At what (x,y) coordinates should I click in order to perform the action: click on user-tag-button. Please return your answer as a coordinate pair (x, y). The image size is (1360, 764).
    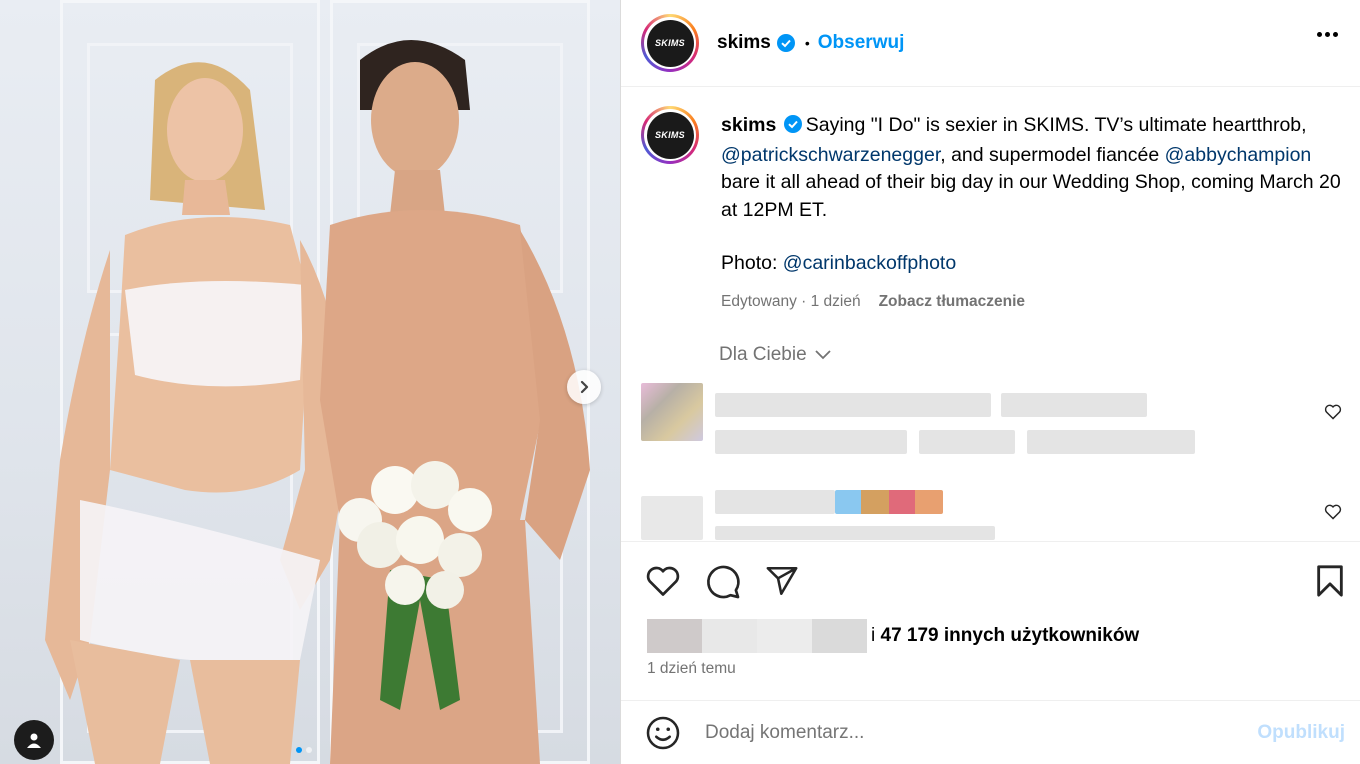
    Looking at the image, I should click on (34, 740).